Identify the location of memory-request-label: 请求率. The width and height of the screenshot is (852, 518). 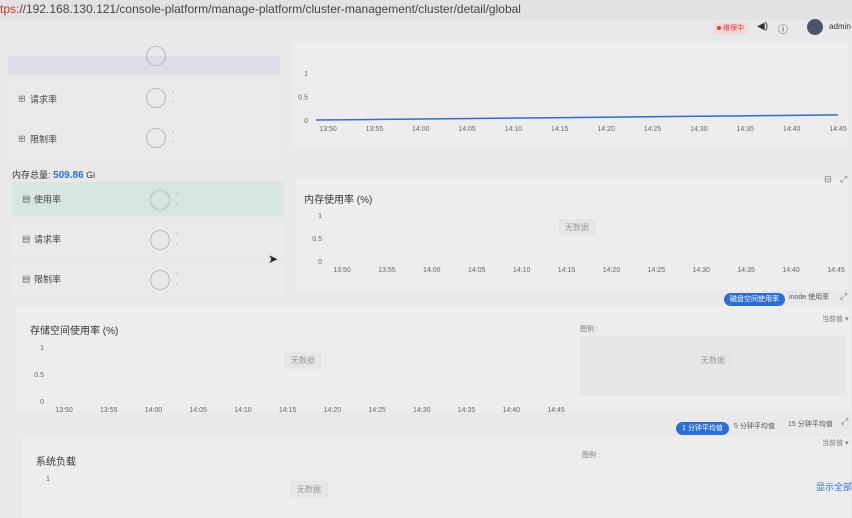
(48, 239).